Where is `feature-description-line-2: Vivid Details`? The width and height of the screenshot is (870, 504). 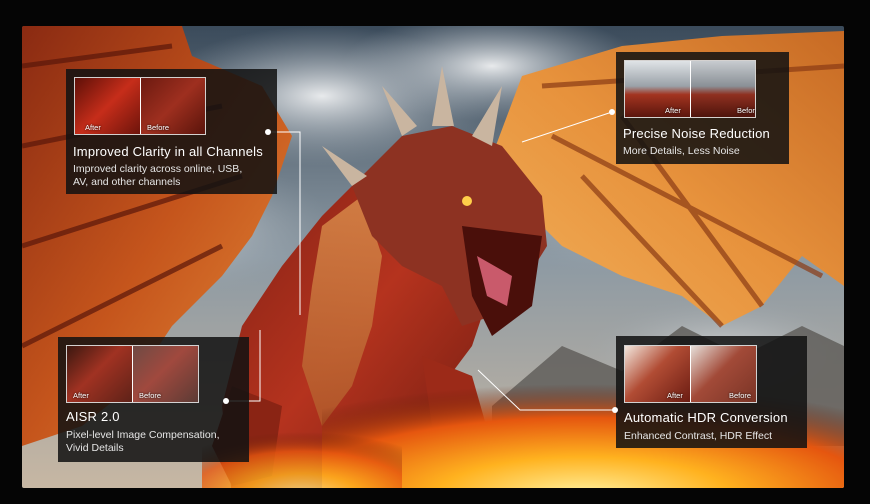 feature-description-line-2: Vivid Details is located at coordinates (95, 448).